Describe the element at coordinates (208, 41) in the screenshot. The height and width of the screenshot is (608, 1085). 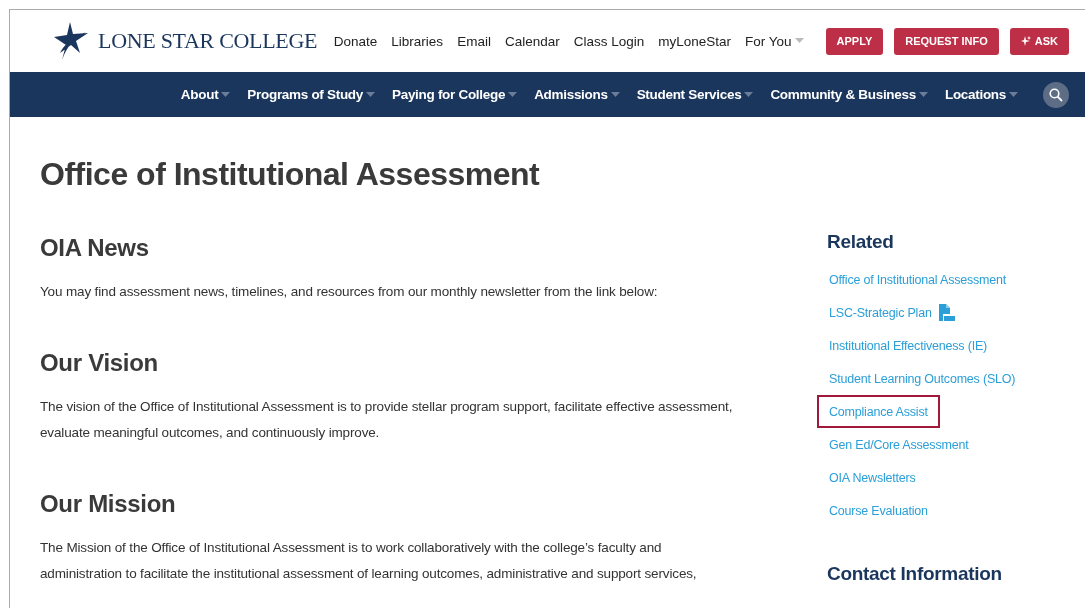
I see `logo-text: LONE STAR COLLEGE` at that location.